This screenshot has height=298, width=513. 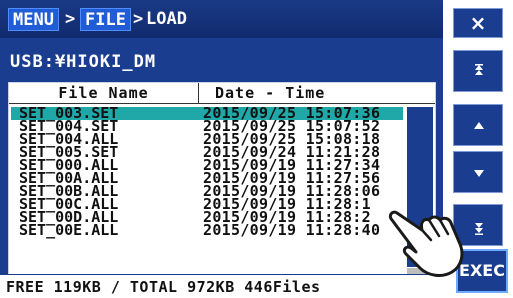 I want to click on double-up-arrow-icon, so click(x=479, y=69).